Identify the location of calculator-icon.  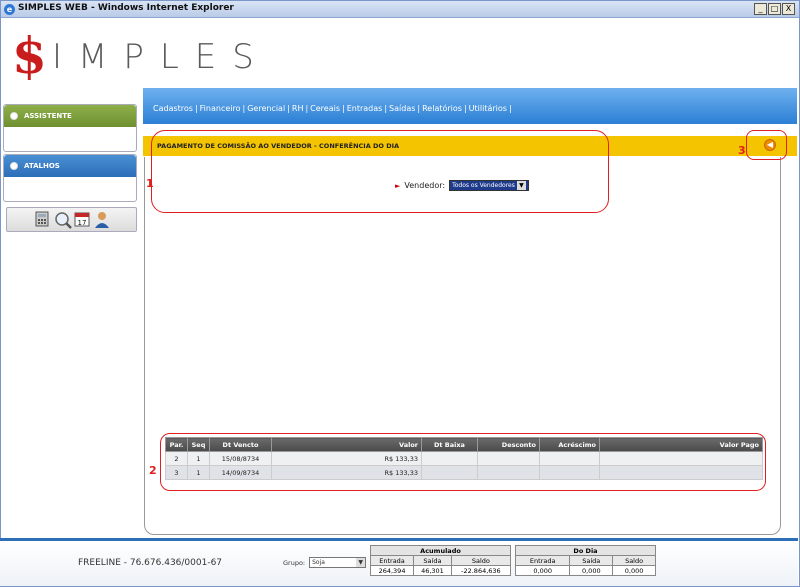
(42, 220).